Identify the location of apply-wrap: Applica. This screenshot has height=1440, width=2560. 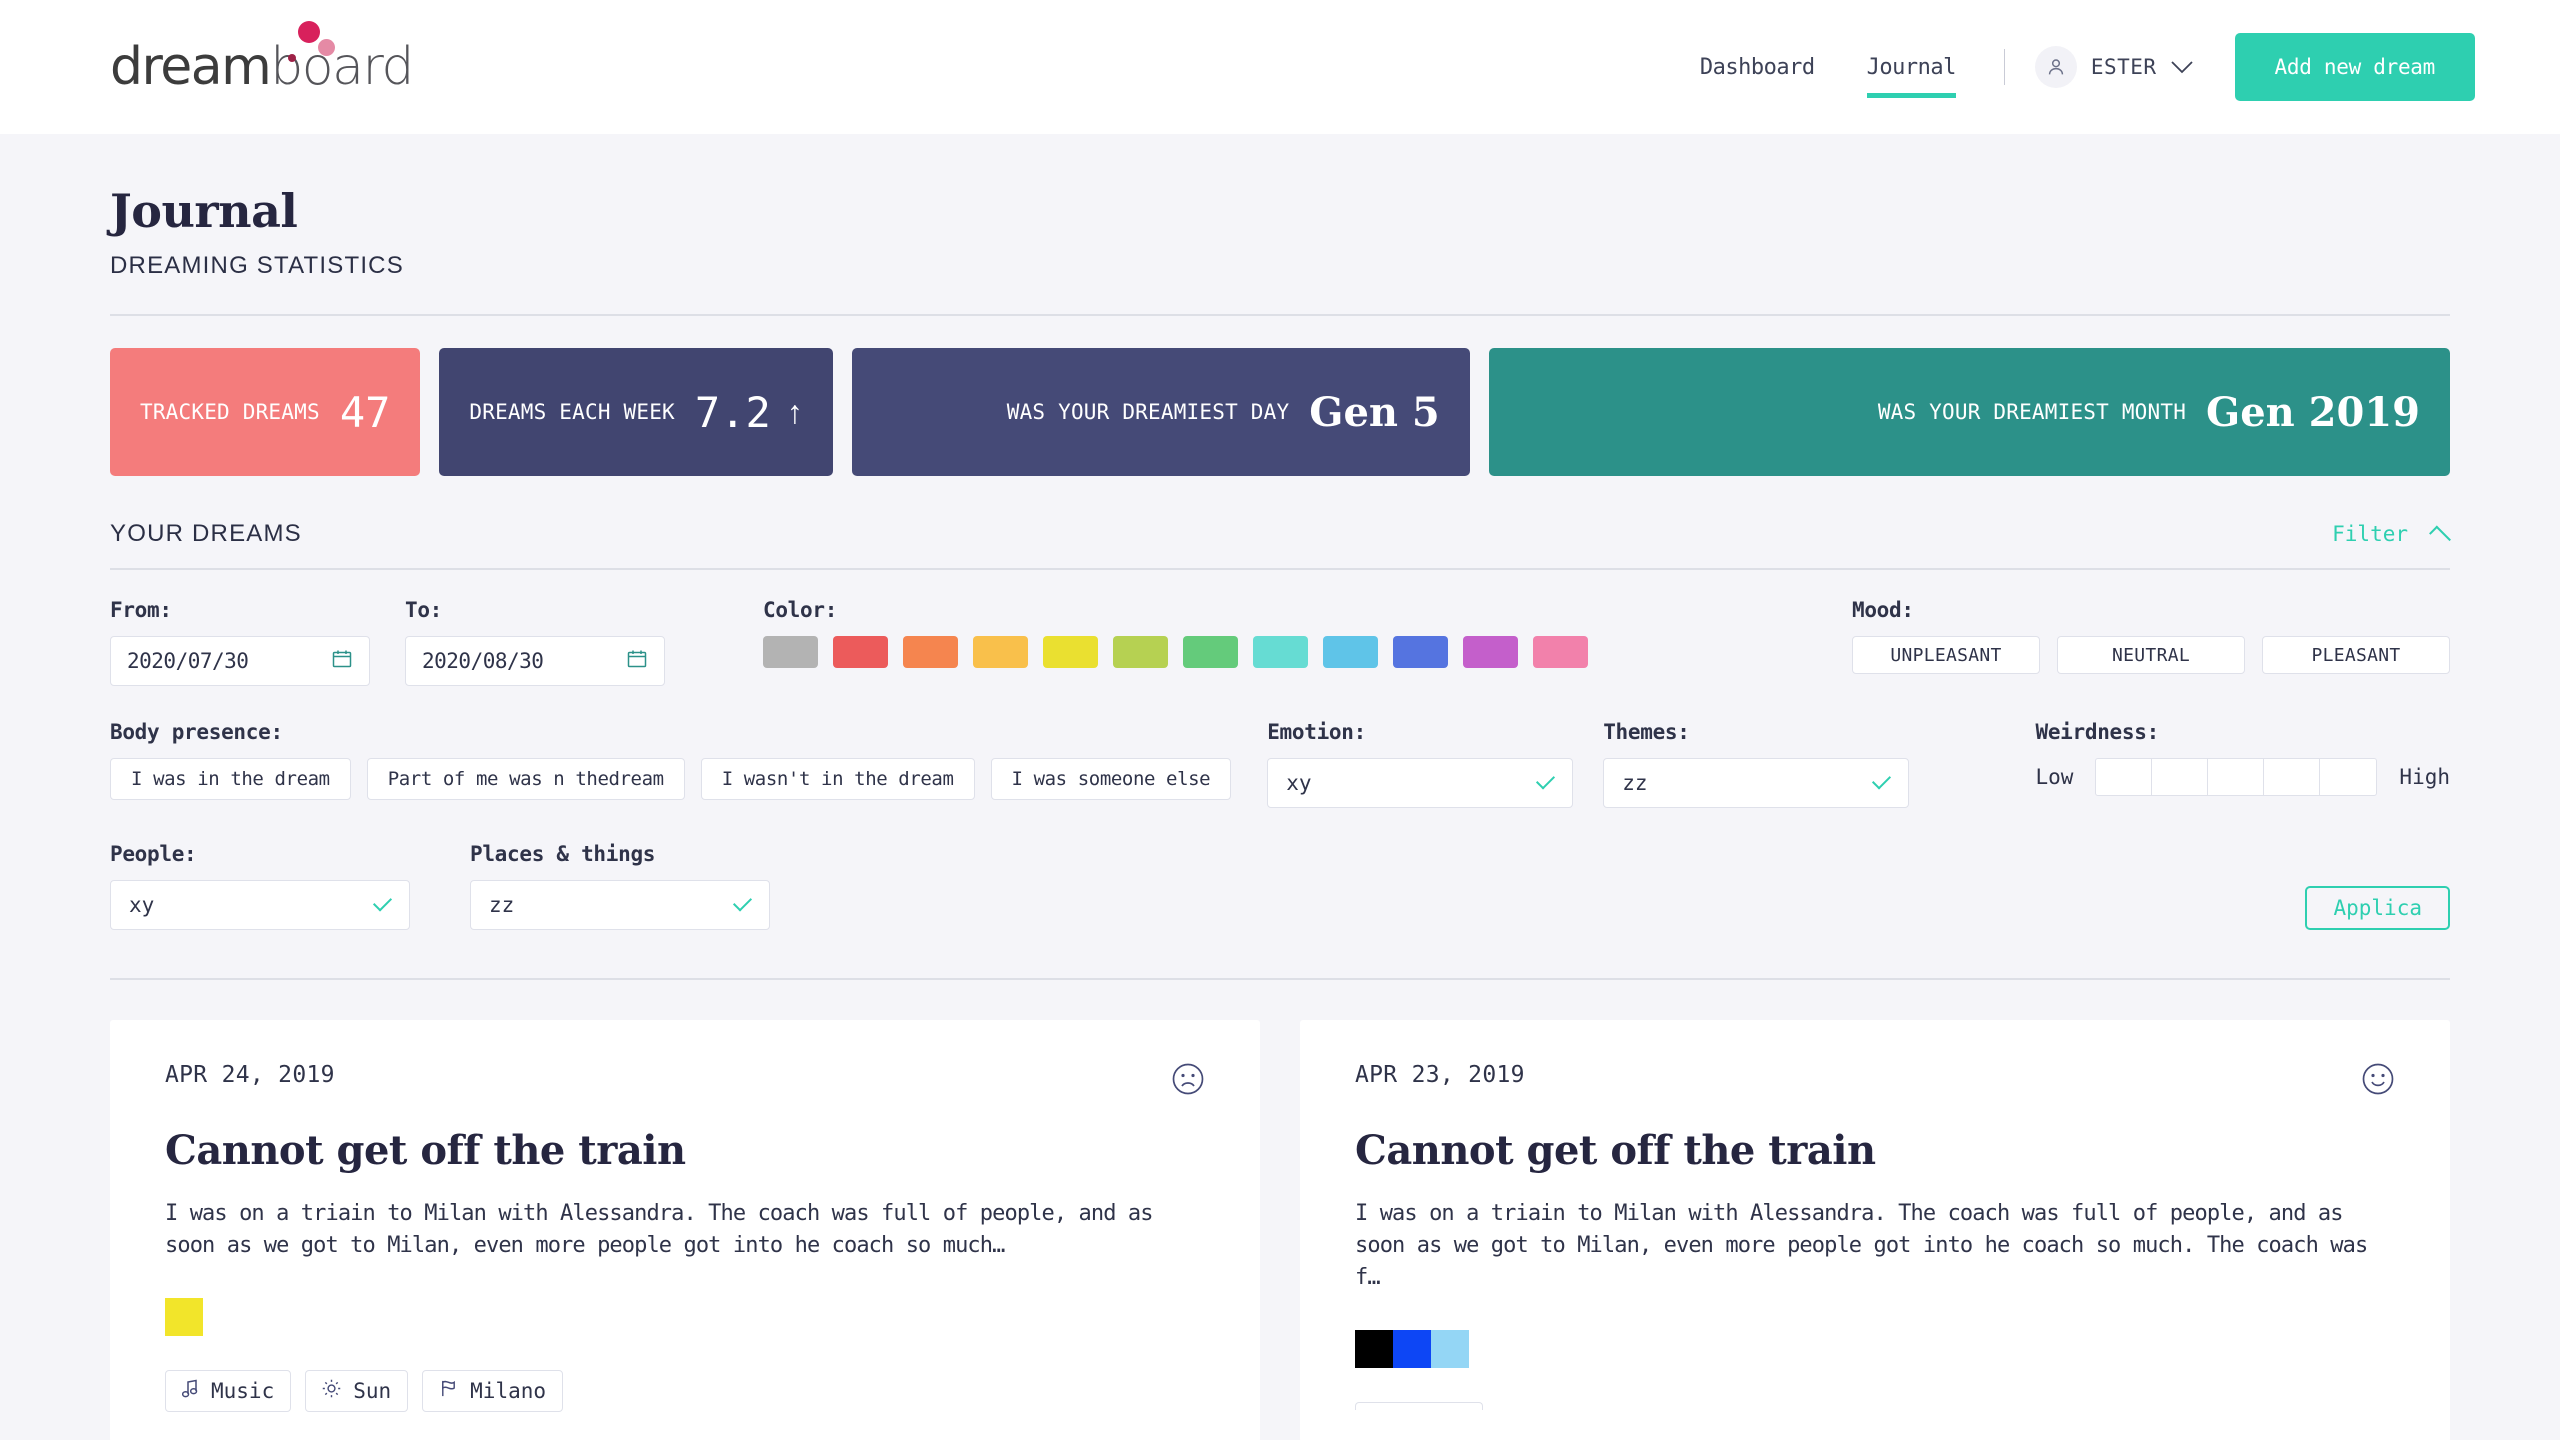
(2377, 908).